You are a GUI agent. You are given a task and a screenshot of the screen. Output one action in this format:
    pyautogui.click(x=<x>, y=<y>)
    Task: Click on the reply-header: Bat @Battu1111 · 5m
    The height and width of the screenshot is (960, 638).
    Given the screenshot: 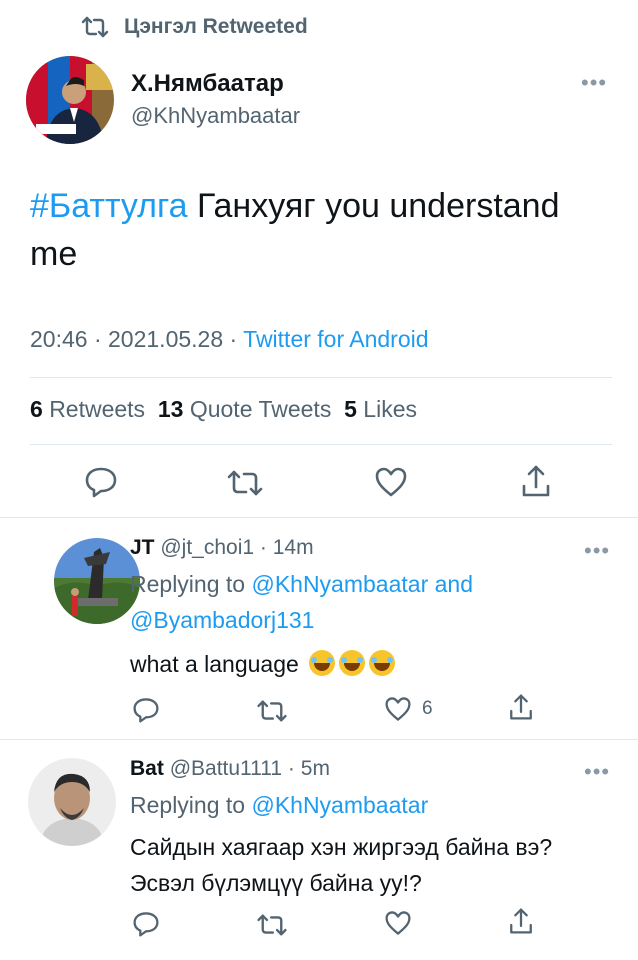 What is the action you would take?
    pyautogui.click(x=230, y=769)
    